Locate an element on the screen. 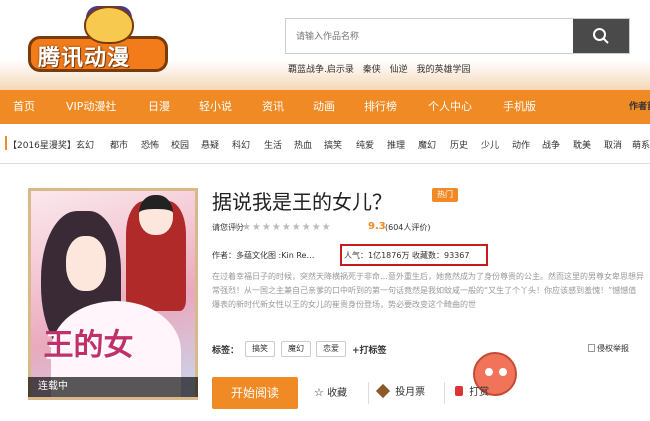  tag-chip: 魔幻 is located at coordinates (296, 349).